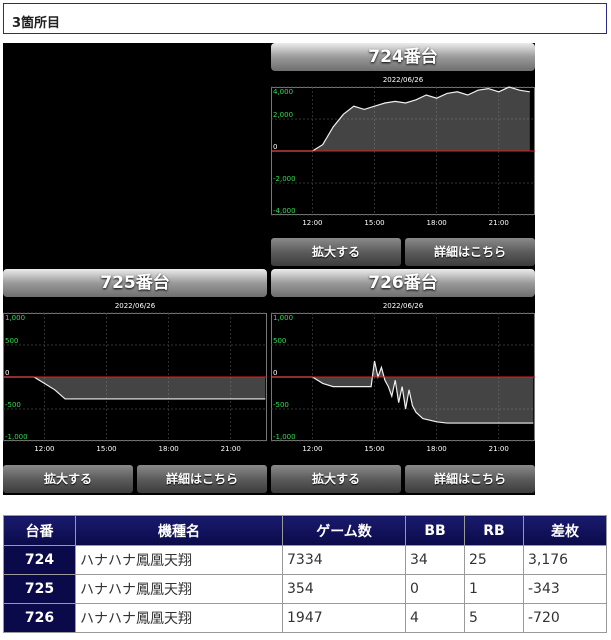 The image size is (611, 640). I want to click on unit-724-zoom-button: 拡大する, so click(336, 252).